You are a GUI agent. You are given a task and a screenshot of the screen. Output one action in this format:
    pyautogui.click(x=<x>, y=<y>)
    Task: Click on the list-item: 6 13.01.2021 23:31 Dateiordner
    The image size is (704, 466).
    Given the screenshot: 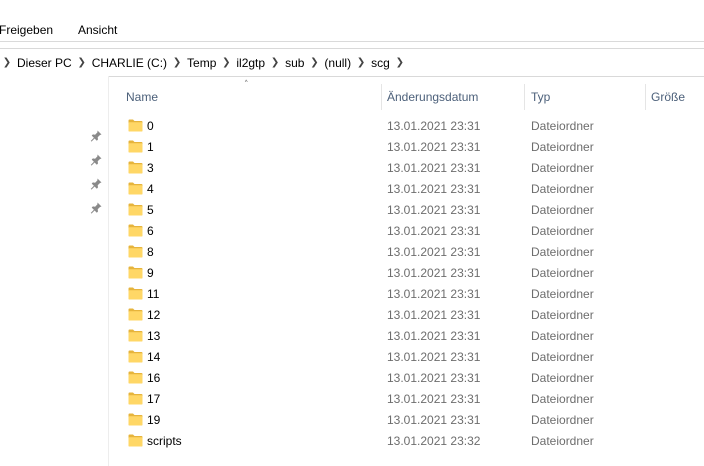 What is the action you would take?
    pyautogui.click(x=406, y=231)
    